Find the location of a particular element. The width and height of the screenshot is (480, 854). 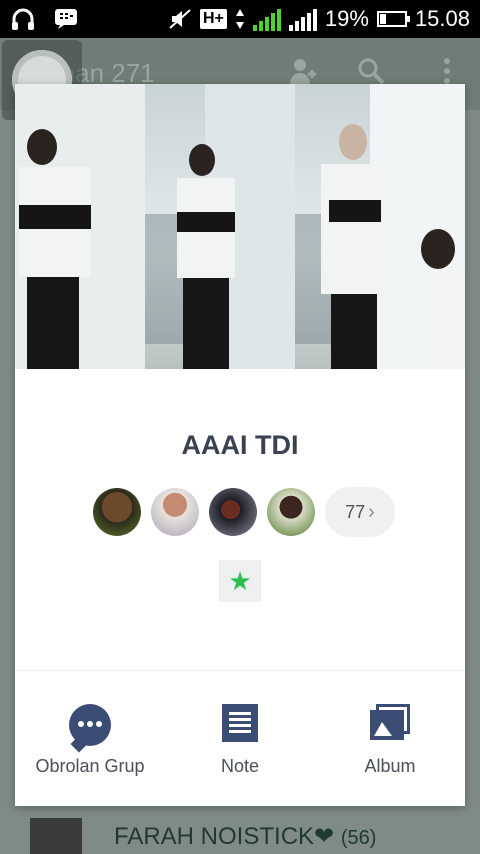

sim2-signal-icon is located at coordinates (302, 19).